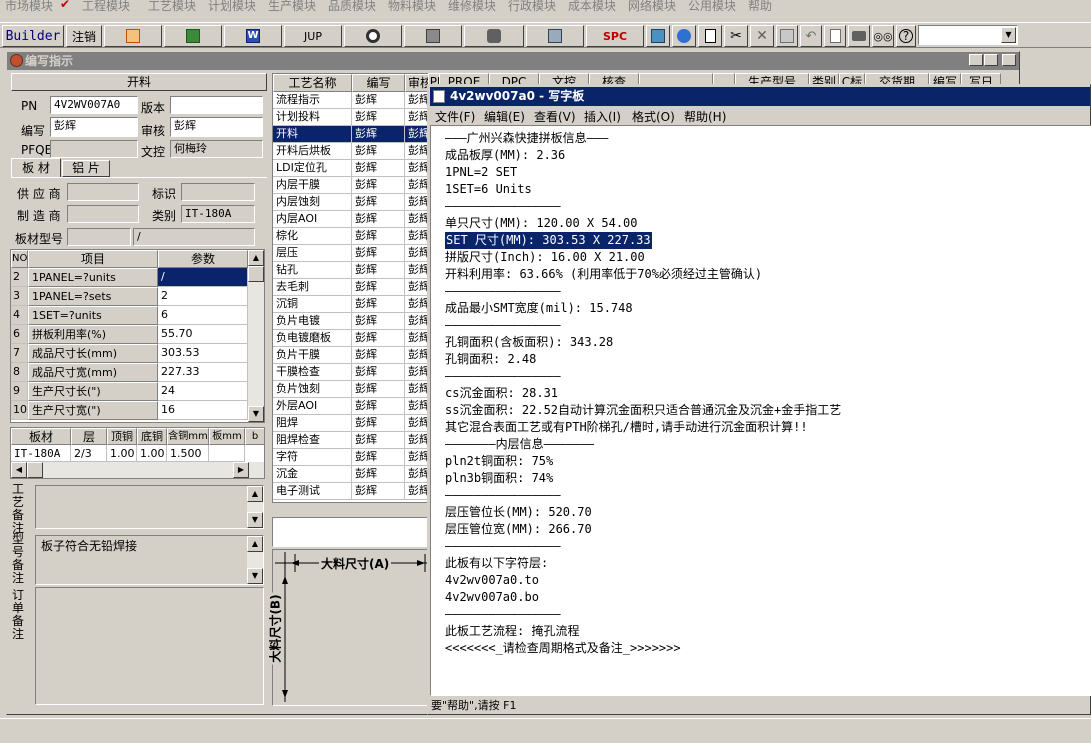 The width and height of the screenshot is (1091, 743). I want to click on minimize-button: _, so click(976, 60).